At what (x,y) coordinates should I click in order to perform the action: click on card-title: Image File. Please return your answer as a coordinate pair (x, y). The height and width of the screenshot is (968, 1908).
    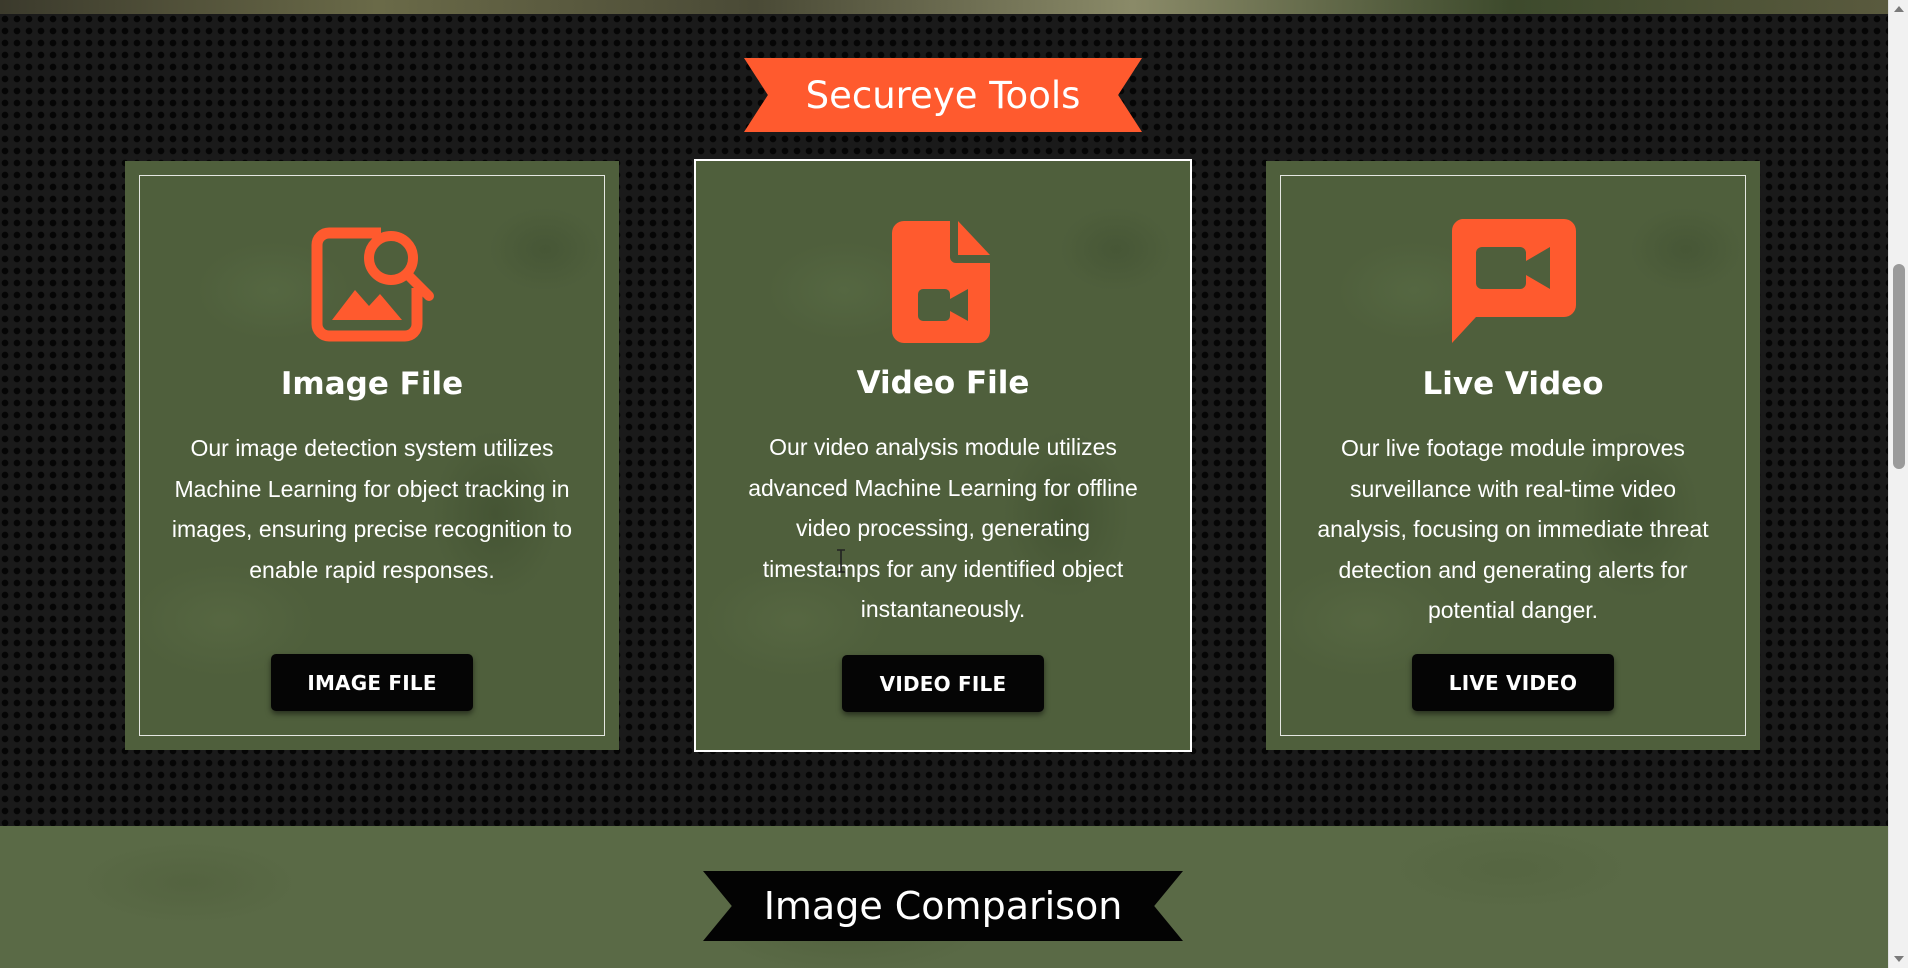
    Looking at the image, I should click on (372, 384).